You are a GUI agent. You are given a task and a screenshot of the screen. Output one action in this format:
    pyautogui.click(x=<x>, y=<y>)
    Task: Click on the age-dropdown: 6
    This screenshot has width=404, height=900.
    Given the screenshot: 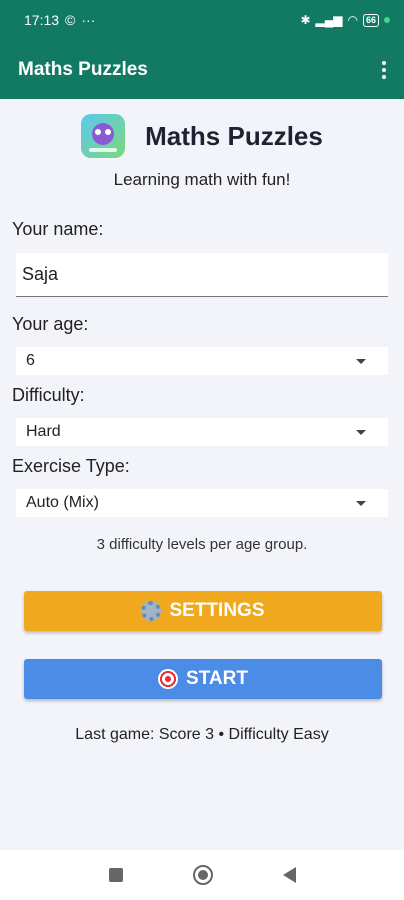 What is the action you would take?
    pyautogui.click(x=202, y=361)
    